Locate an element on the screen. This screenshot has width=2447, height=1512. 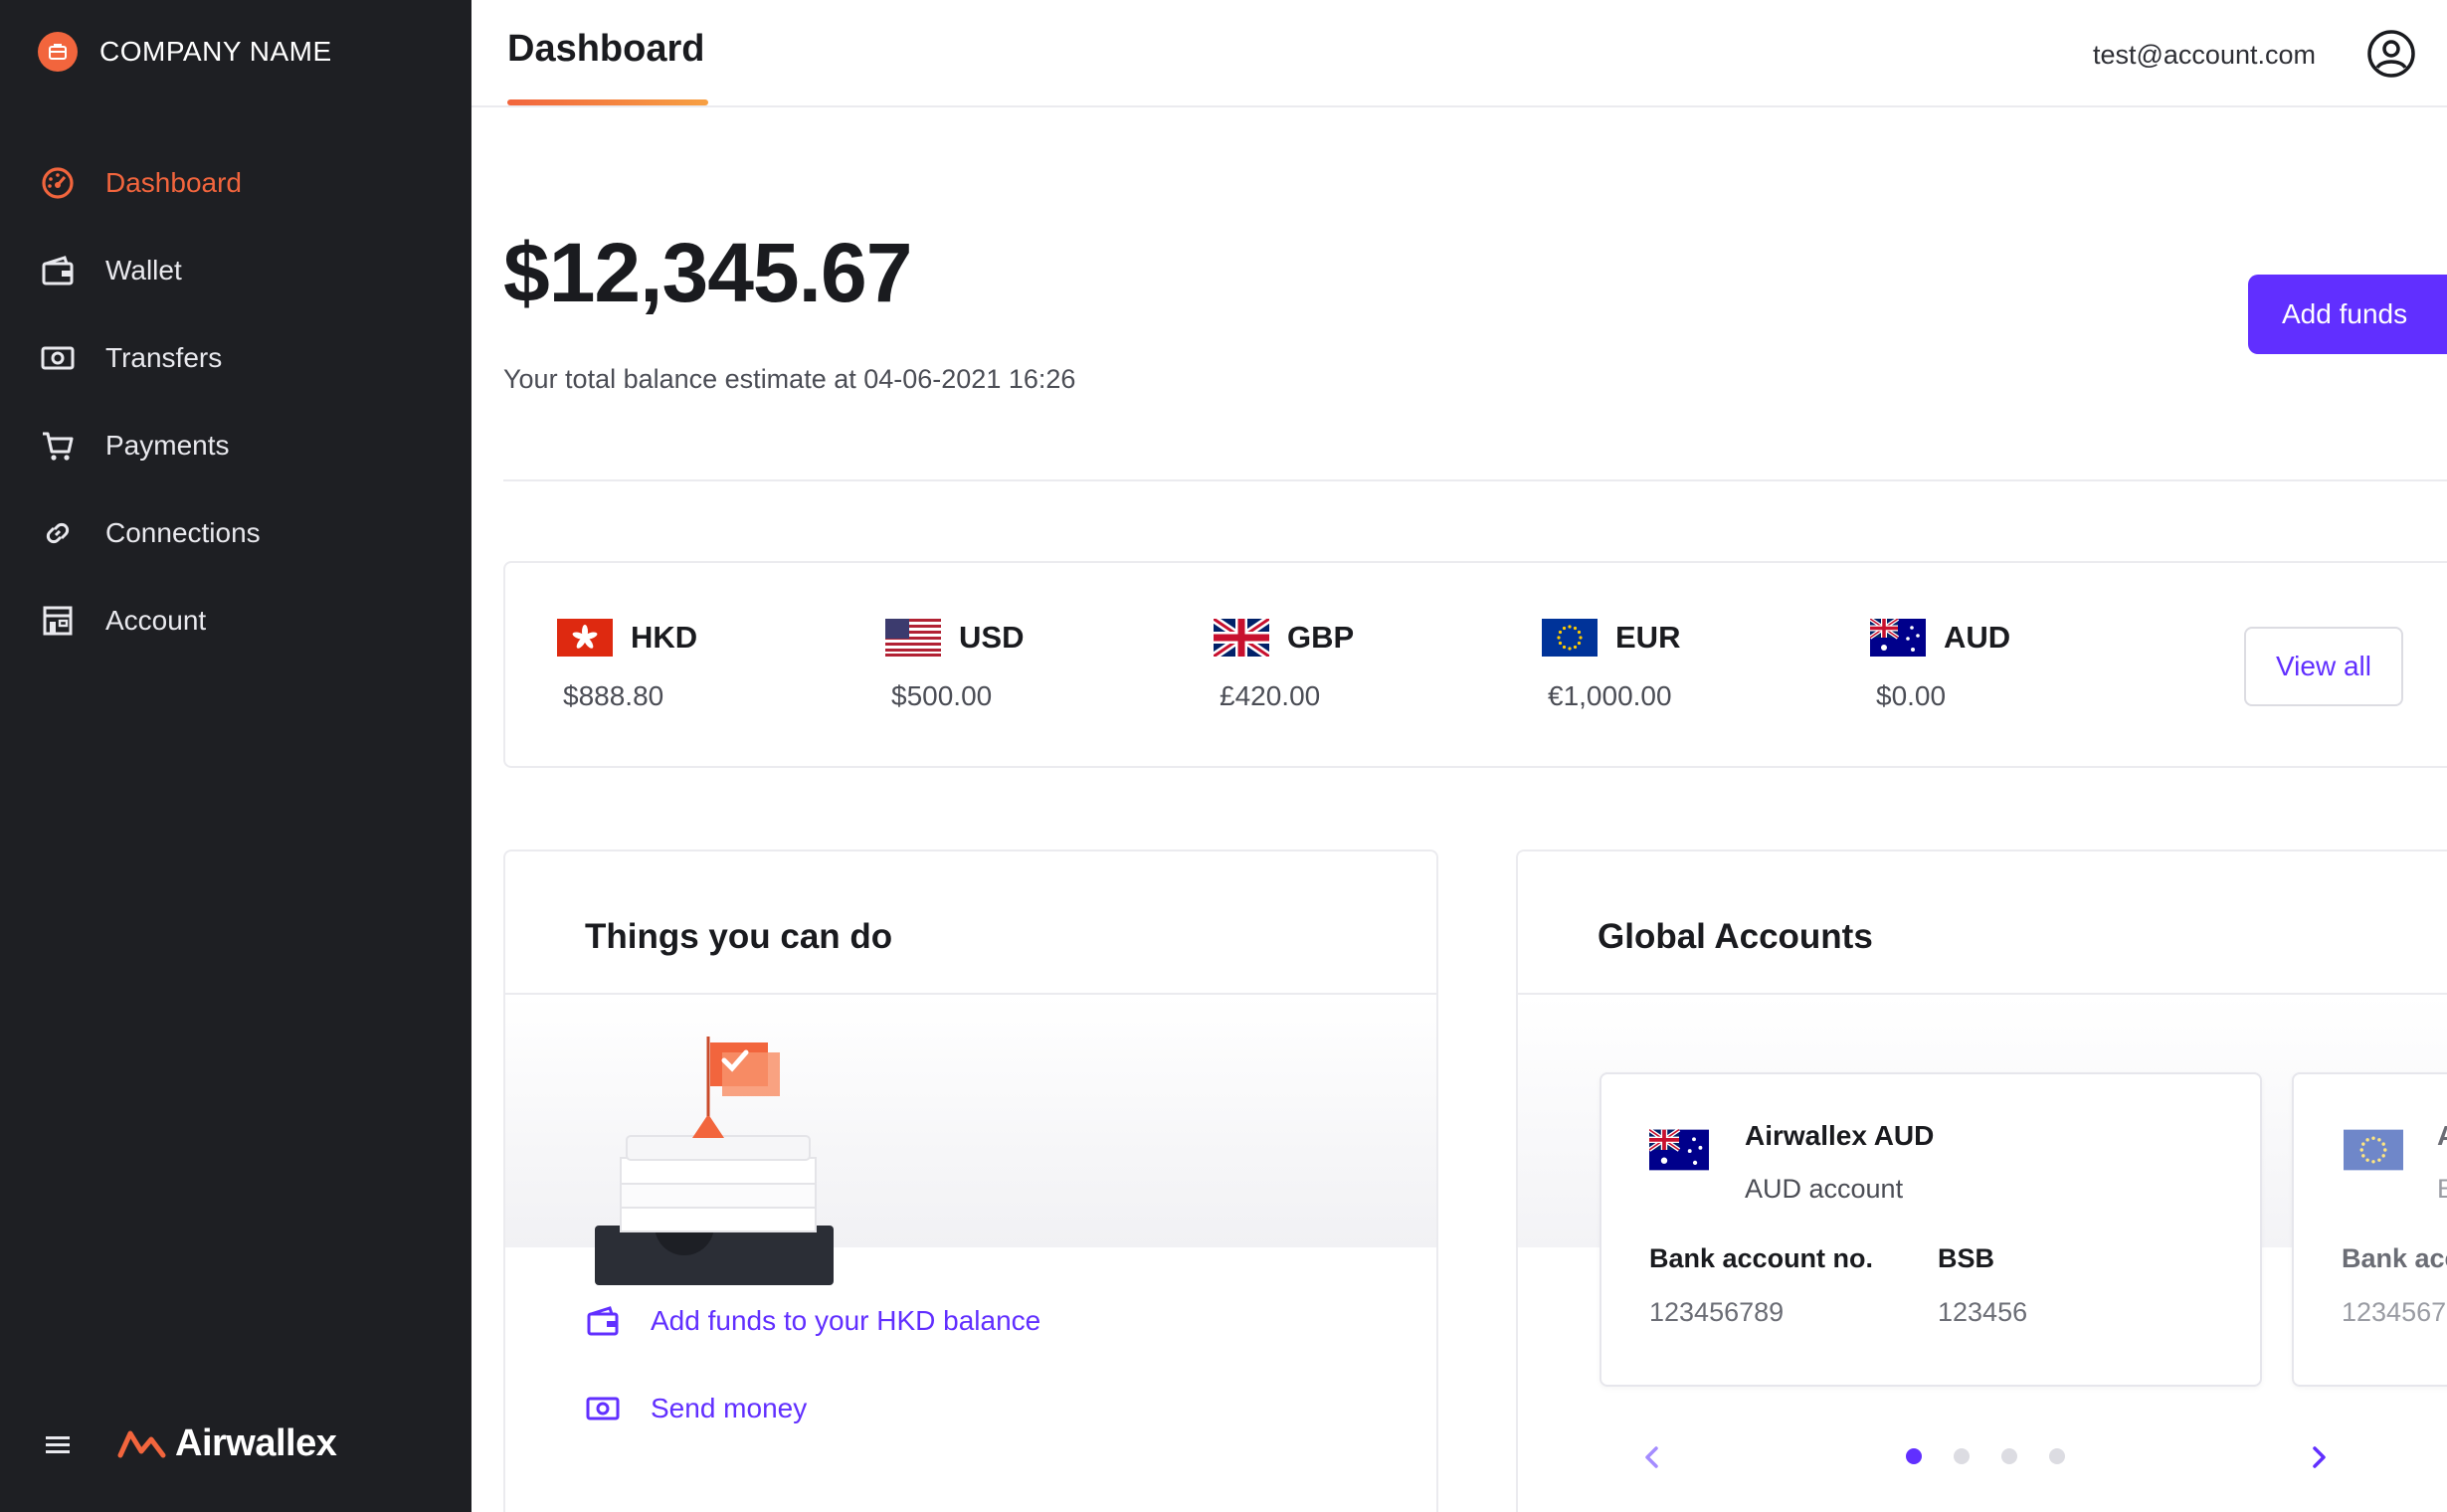
sidebar-item-transfers: Transfers is located at coordinates (235, 358).